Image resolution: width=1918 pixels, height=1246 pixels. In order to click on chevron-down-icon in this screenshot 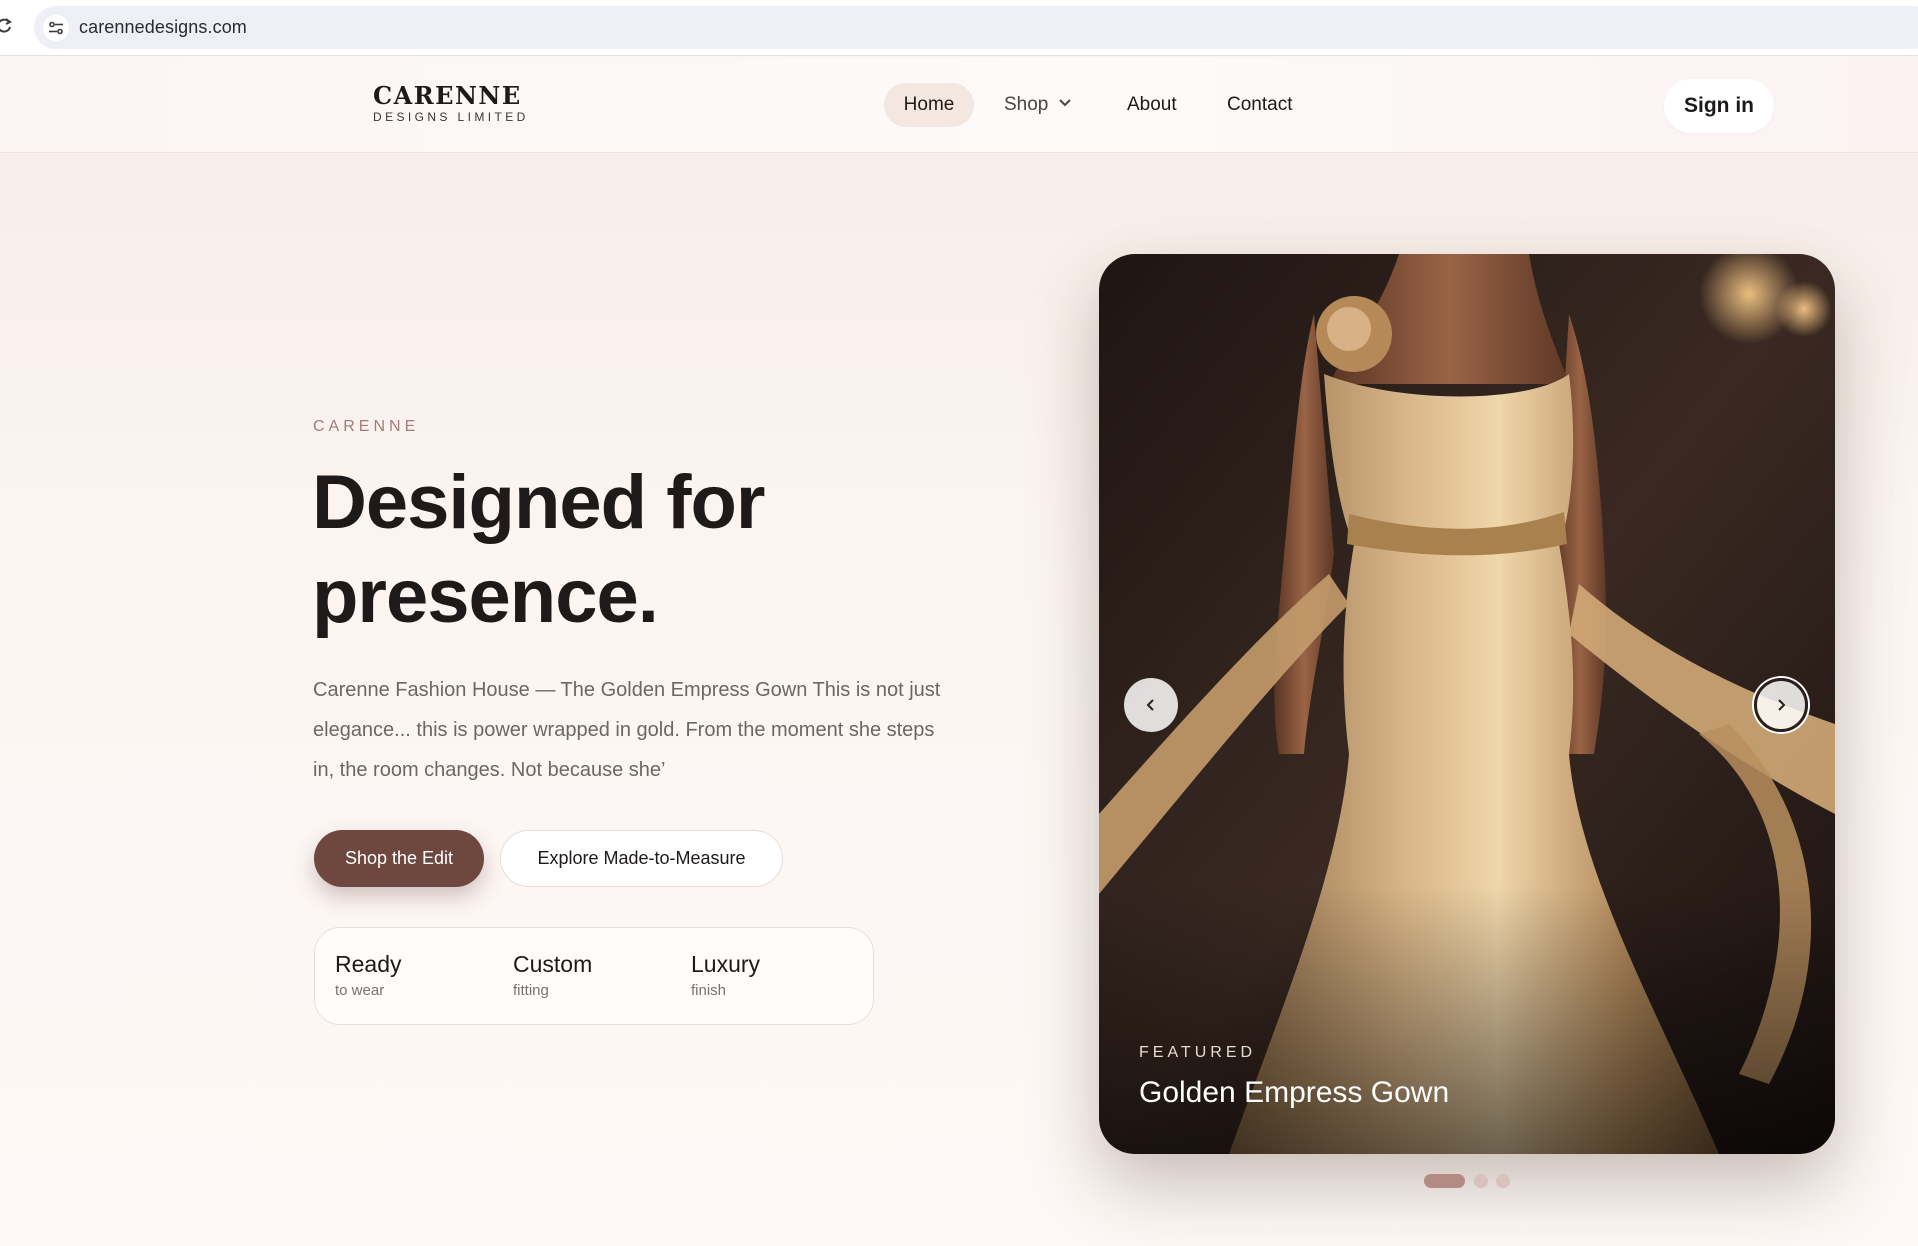, I will do `click(1065, 103)`.